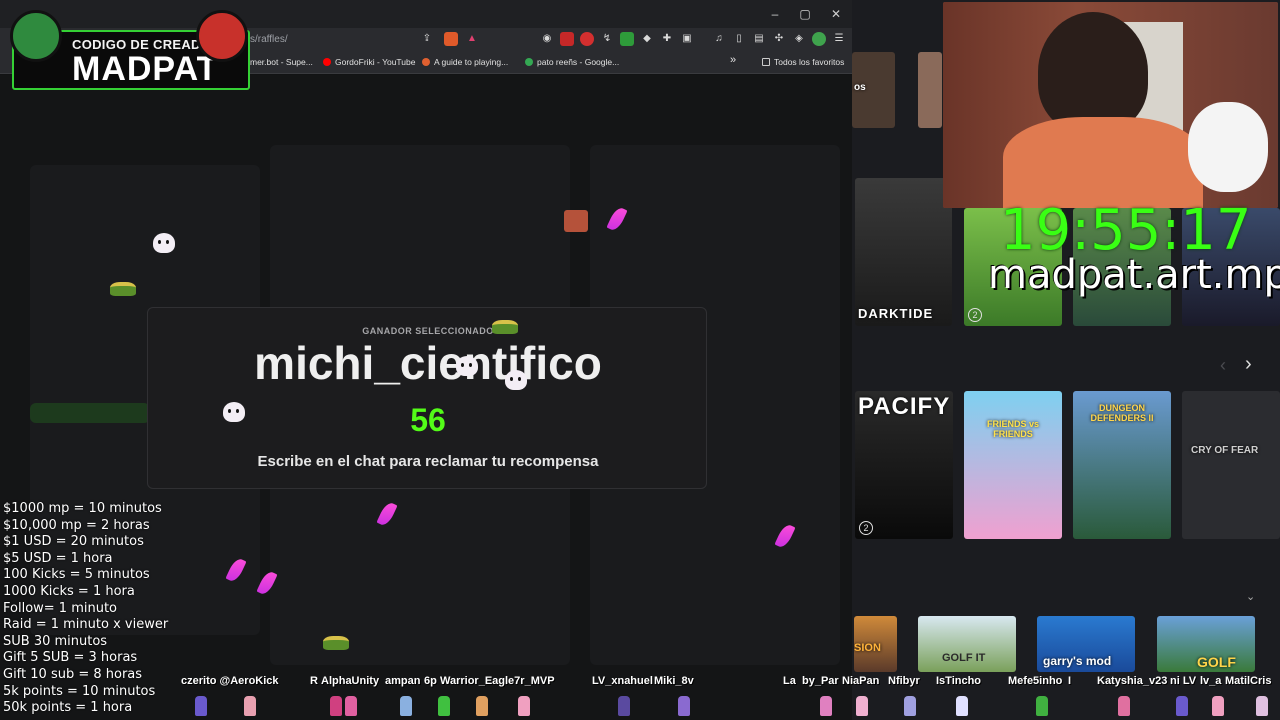  I want to click on bookmark-label: Todos los favoritos, so click(809, 62).